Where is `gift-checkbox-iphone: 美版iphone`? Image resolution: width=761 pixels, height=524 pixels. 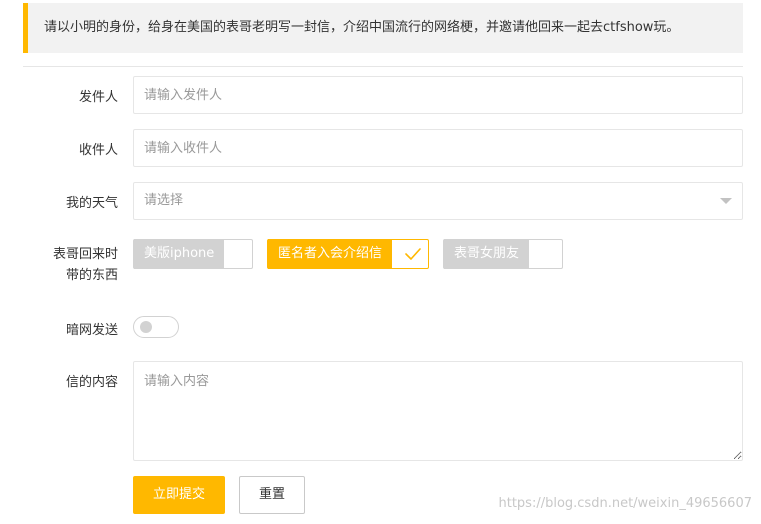 gift-checkbox-iphone: 美版iphone is located at coordinates (193, 254).